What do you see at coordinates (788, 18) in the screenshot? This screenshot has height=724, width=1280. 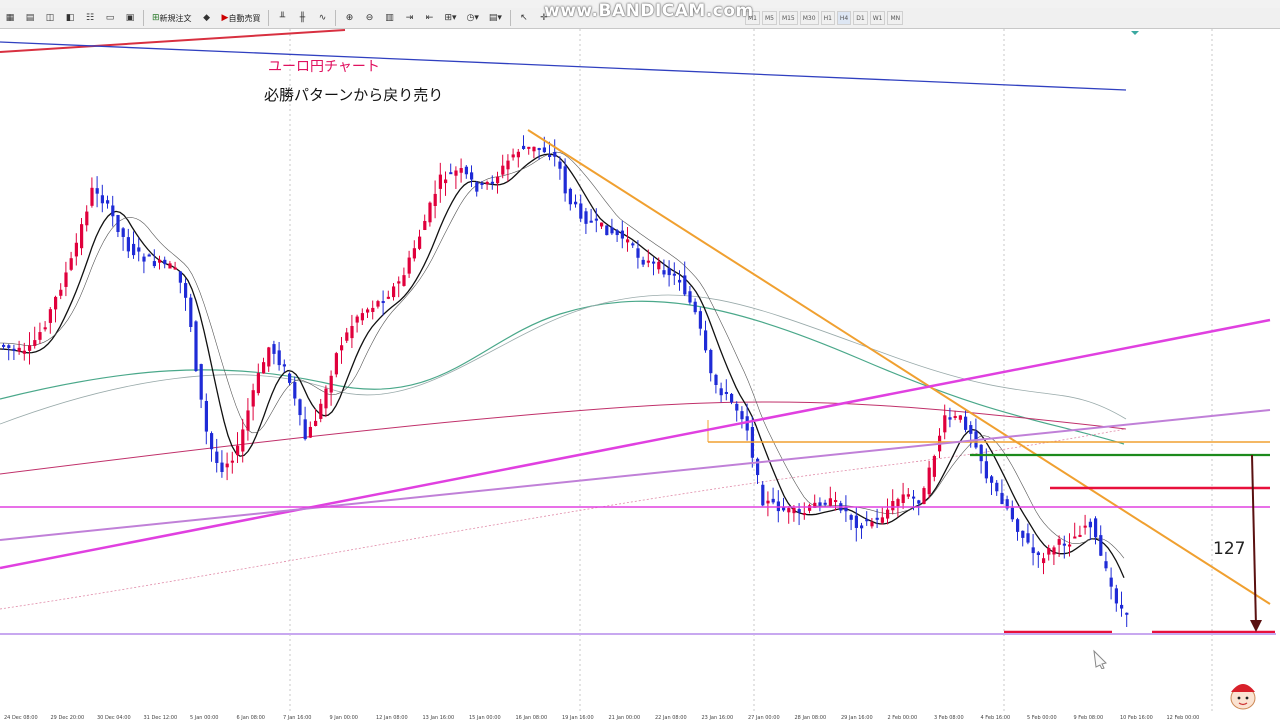 I see `timeframe-m15: M15` at bounding box center [788, 18].